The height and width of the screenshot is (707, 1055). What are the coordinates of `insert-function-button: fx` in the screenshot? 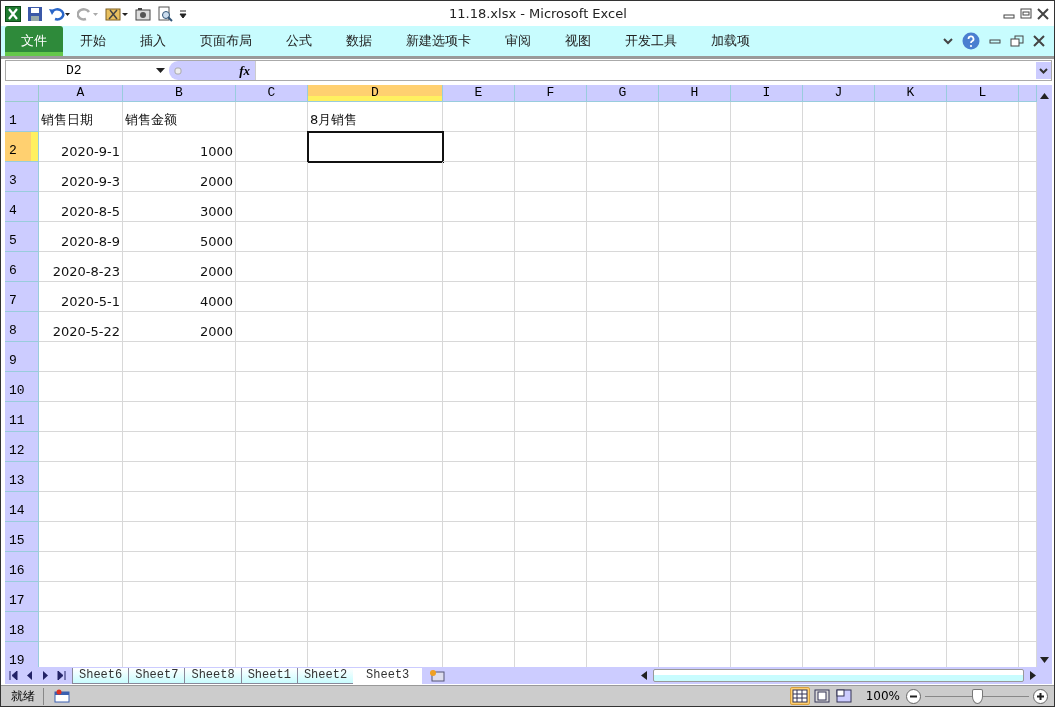 It's located at (244, 70).